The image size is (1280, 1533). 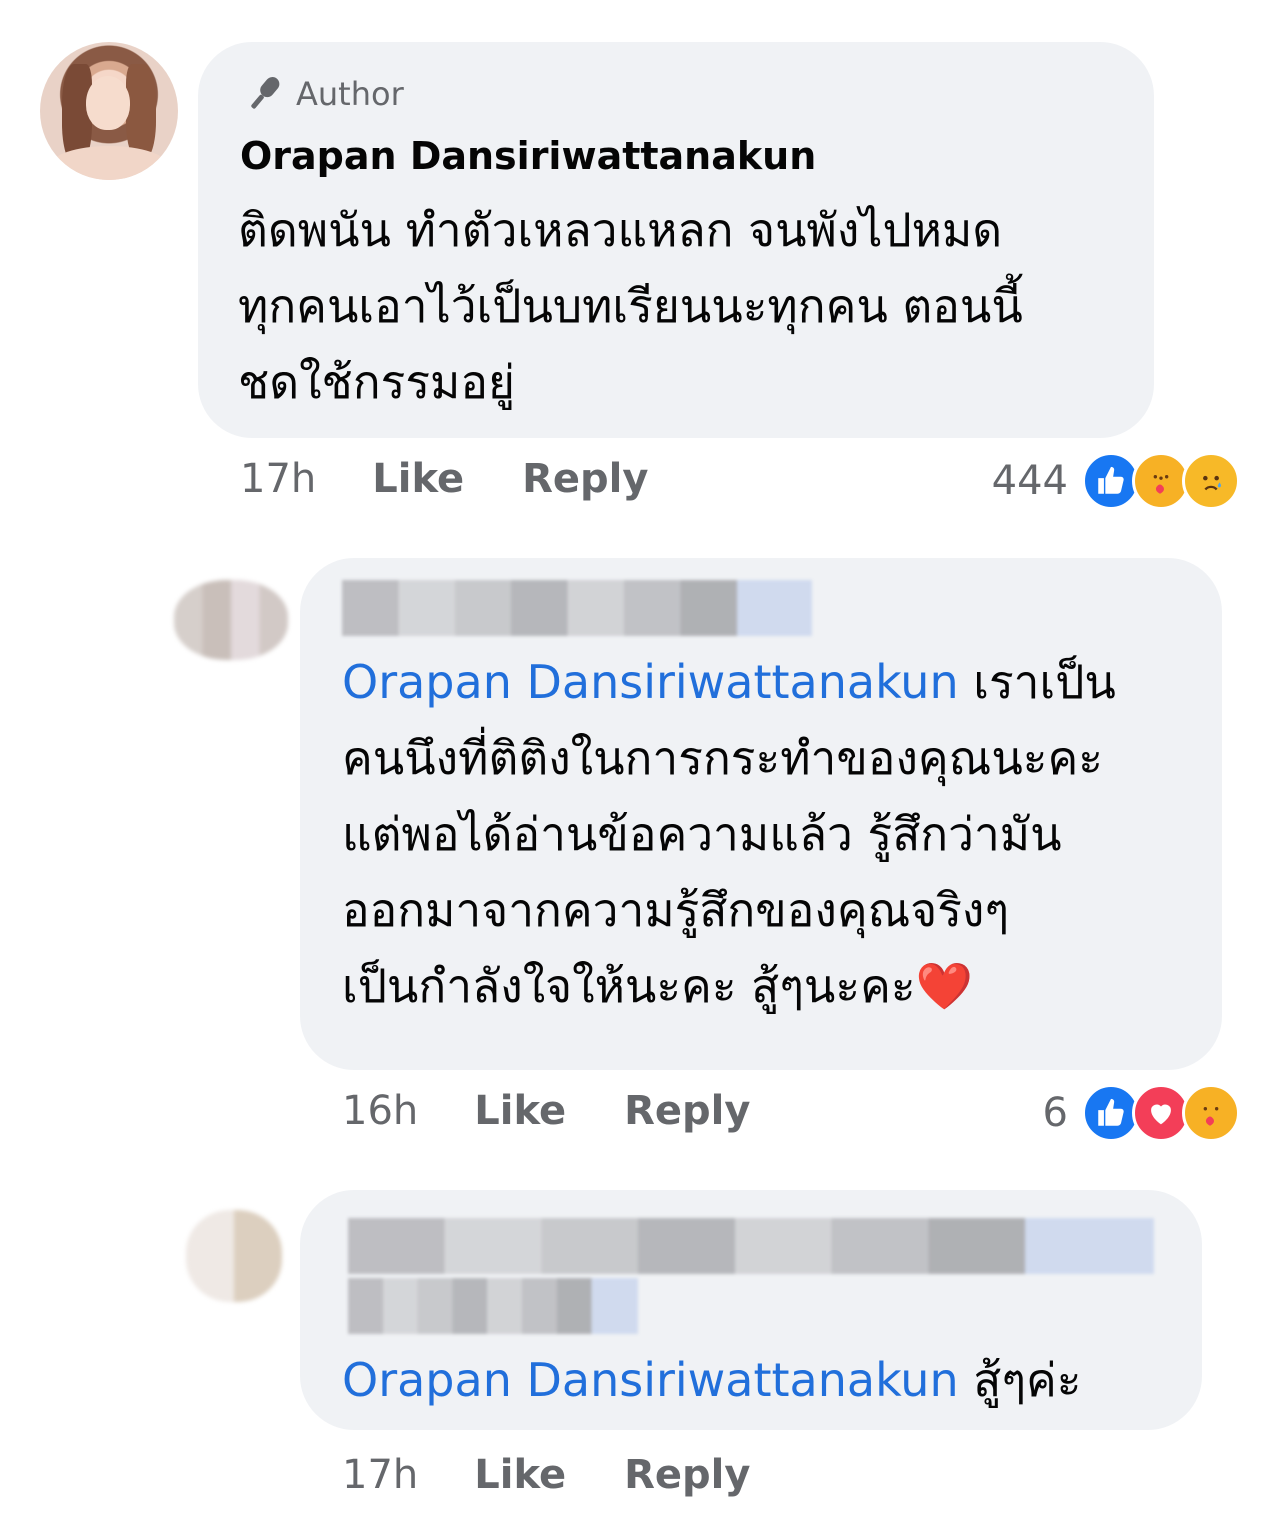 I want to click on commenter-name: Orapan Dansiriwattanakun, so click(x=528, y=156).